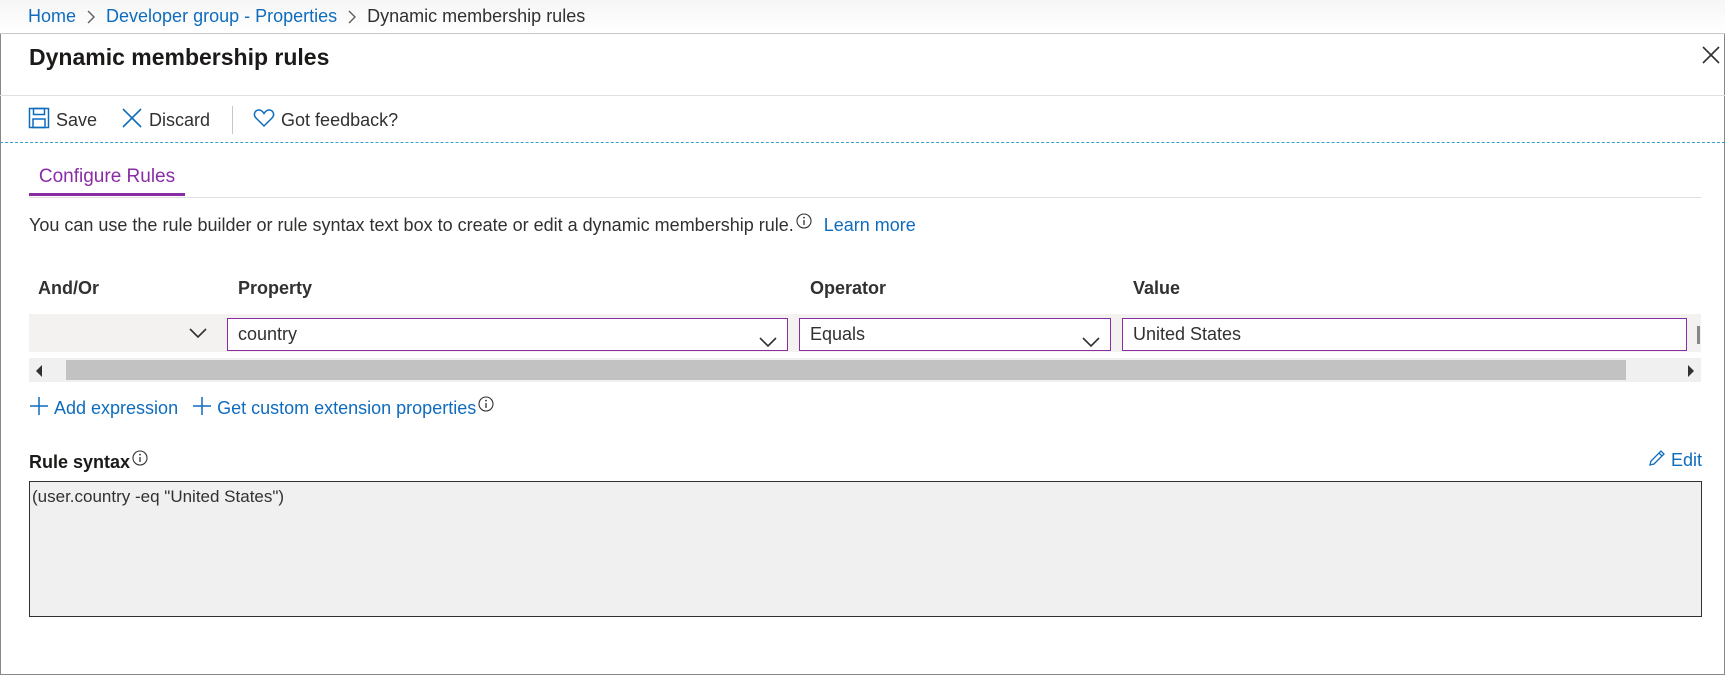 This screenshot has height=675, width=1725. I want to click on custom-extension-label: Get custom extension properties, so click(347, 408).